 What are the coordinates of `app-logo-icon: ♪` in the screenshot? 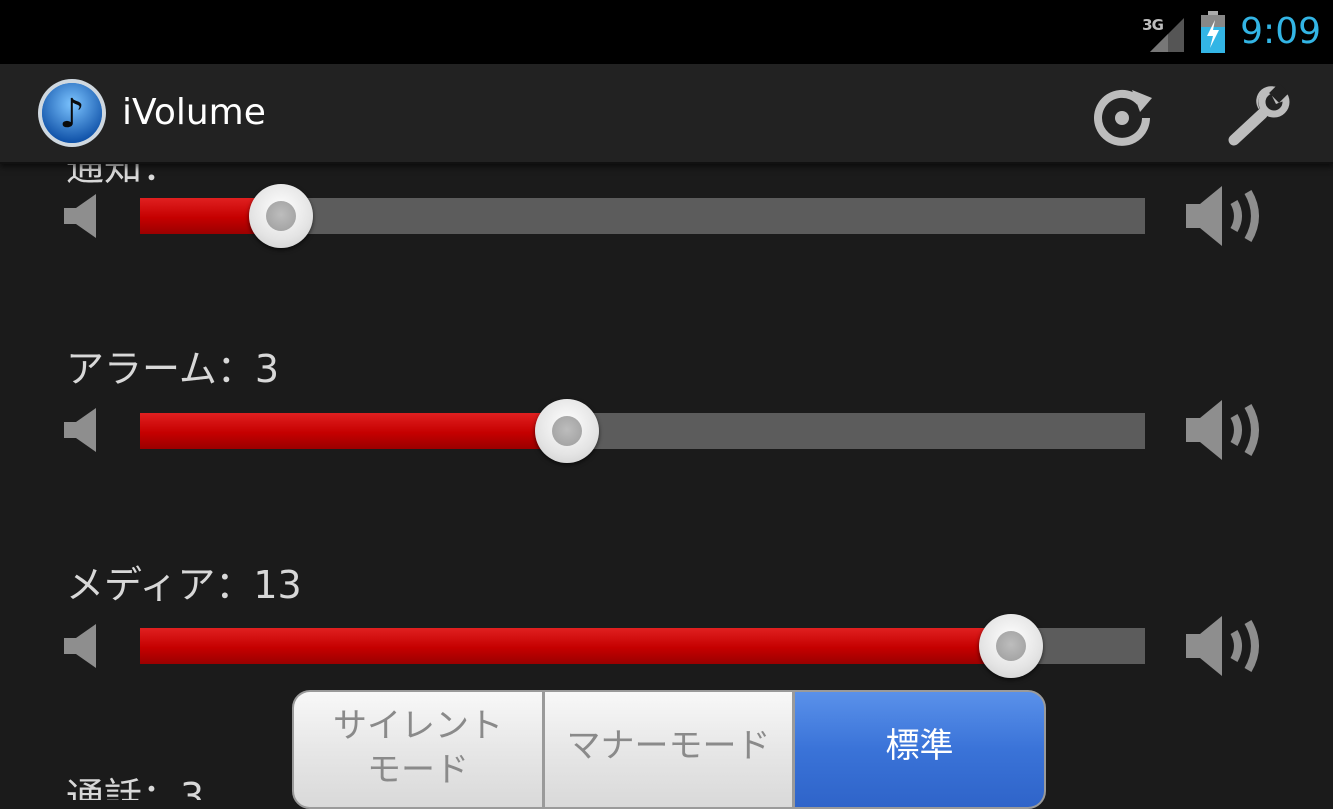 It's located at (72, 113).